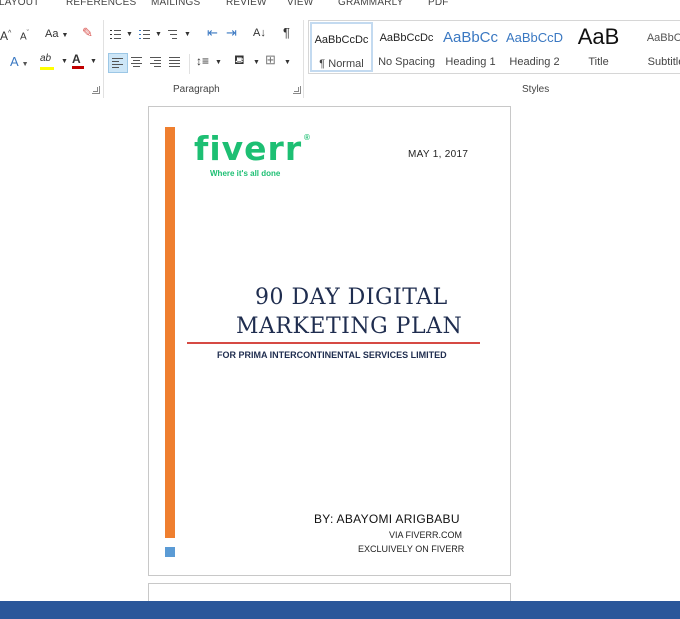  I want to click on bullets-icon, so click(115, 35).